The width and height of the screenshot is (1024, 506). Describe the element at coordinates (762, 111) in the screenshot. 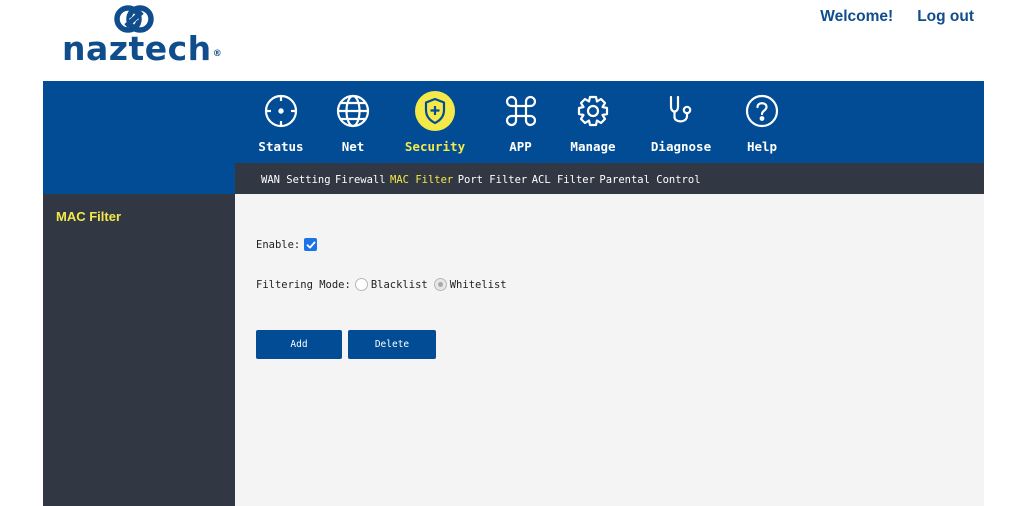

I see `question-icon` at that location.